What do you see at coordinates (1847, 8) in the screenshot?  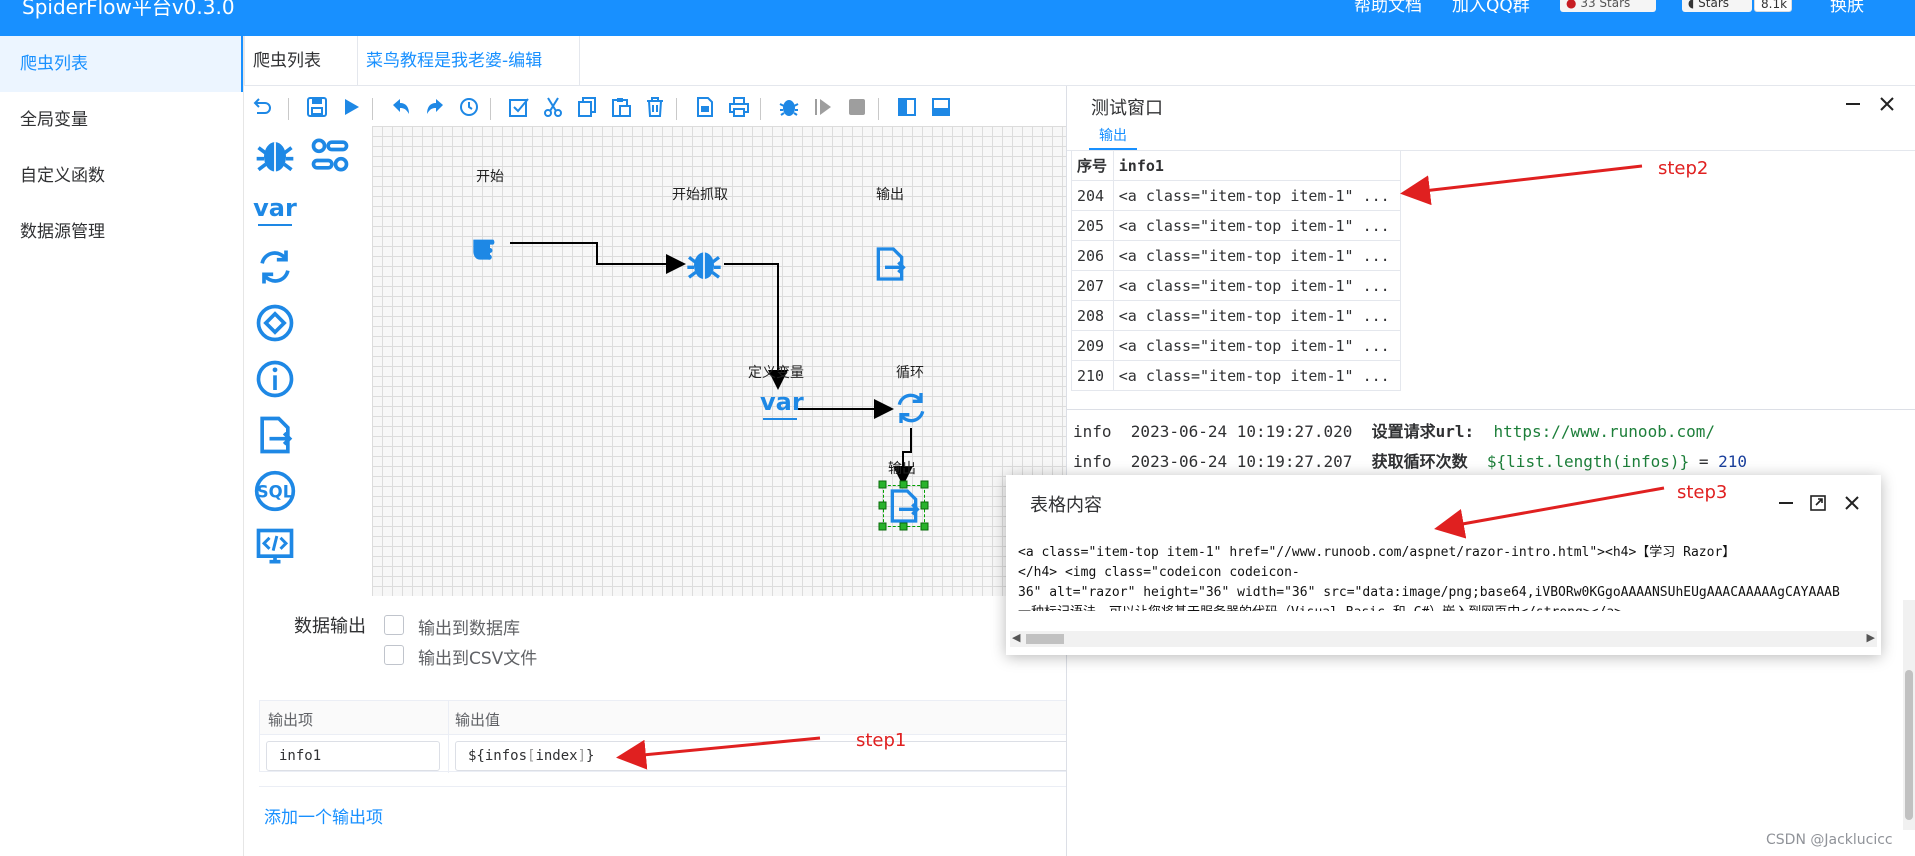 I see `theme-switch-link: 换肤` at bounding box center [1847, 8].